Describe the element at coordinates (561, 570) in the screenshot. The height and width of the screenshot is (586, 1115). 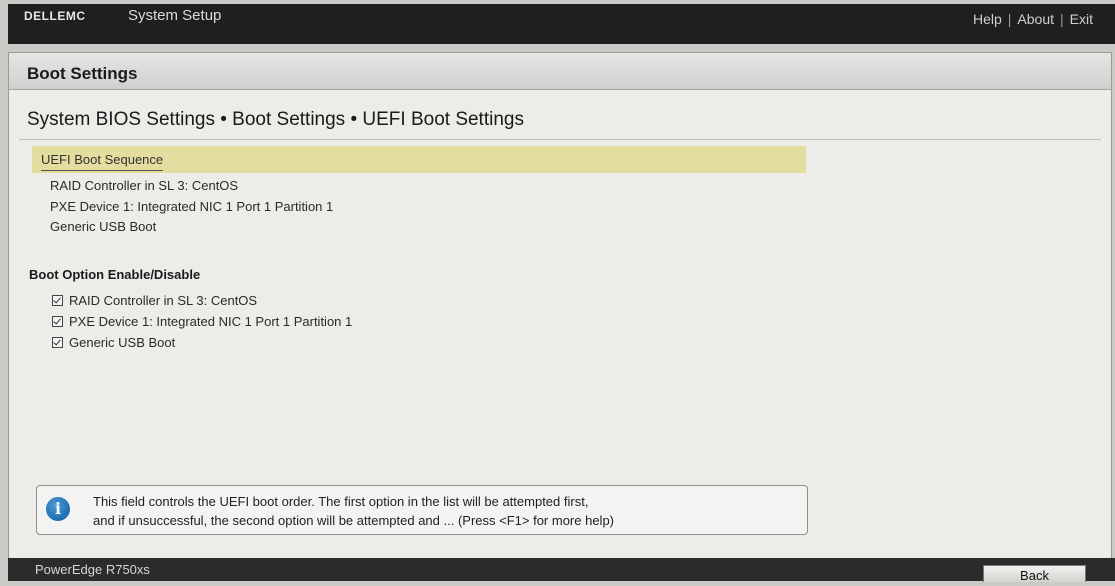
I see `footer-bar: PowerEdge R750xs Back` at that location.